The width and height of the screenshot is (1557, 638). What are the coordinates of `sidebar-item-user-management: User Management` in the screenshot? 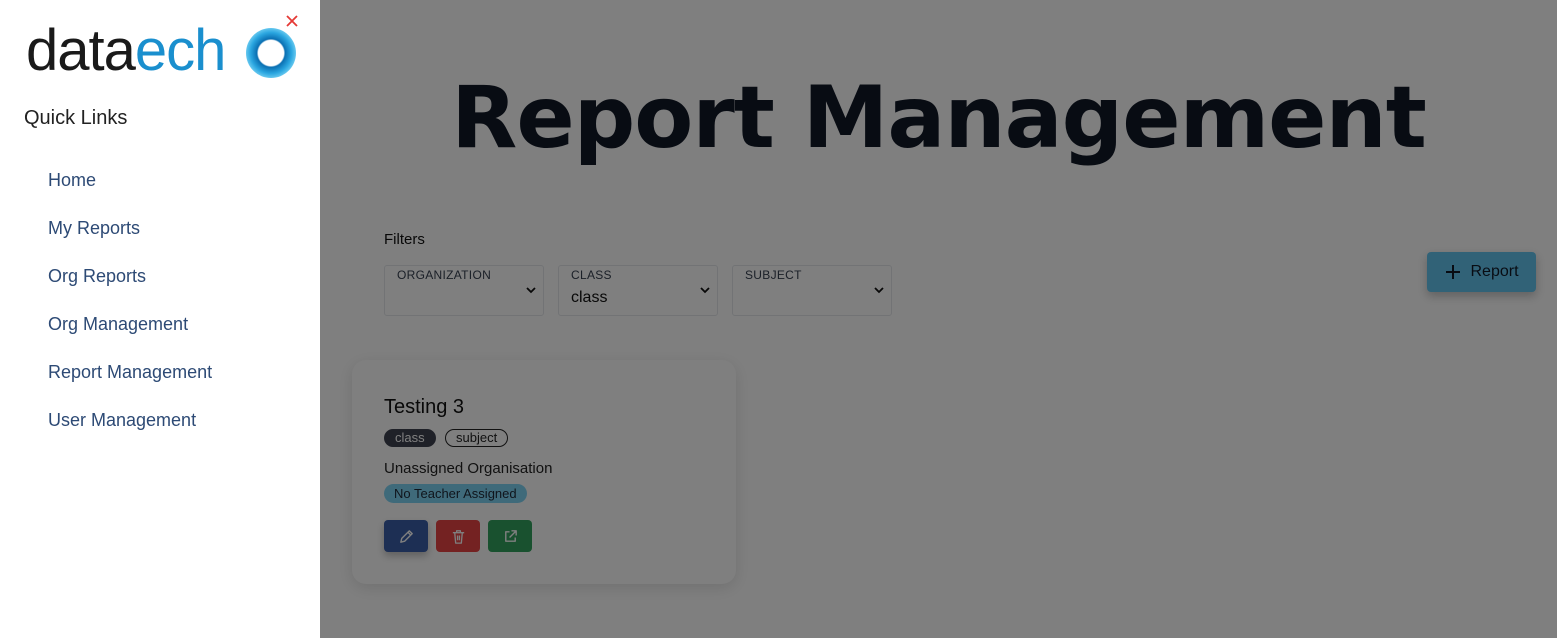 It's located at (130, 432).